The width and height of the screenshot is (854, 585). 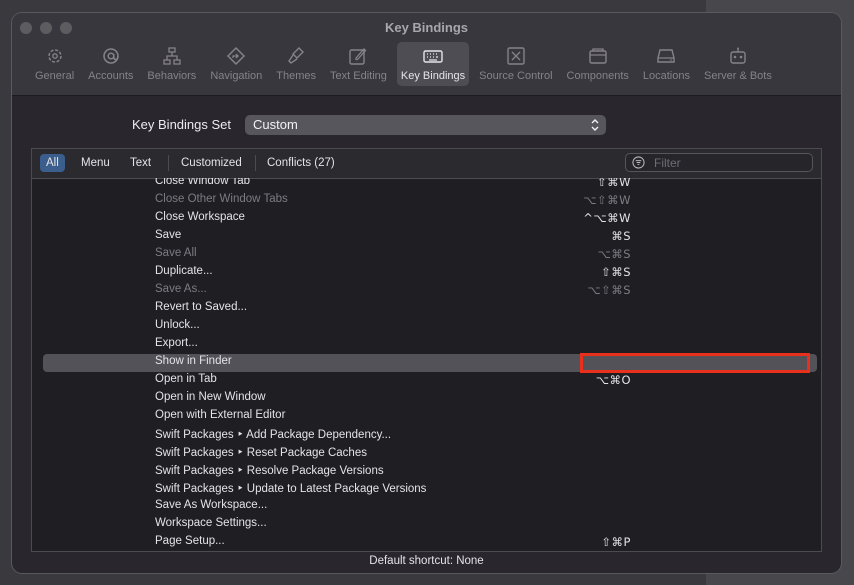 I want to click on tab-label: Source Control, so click(x=516, y=76).